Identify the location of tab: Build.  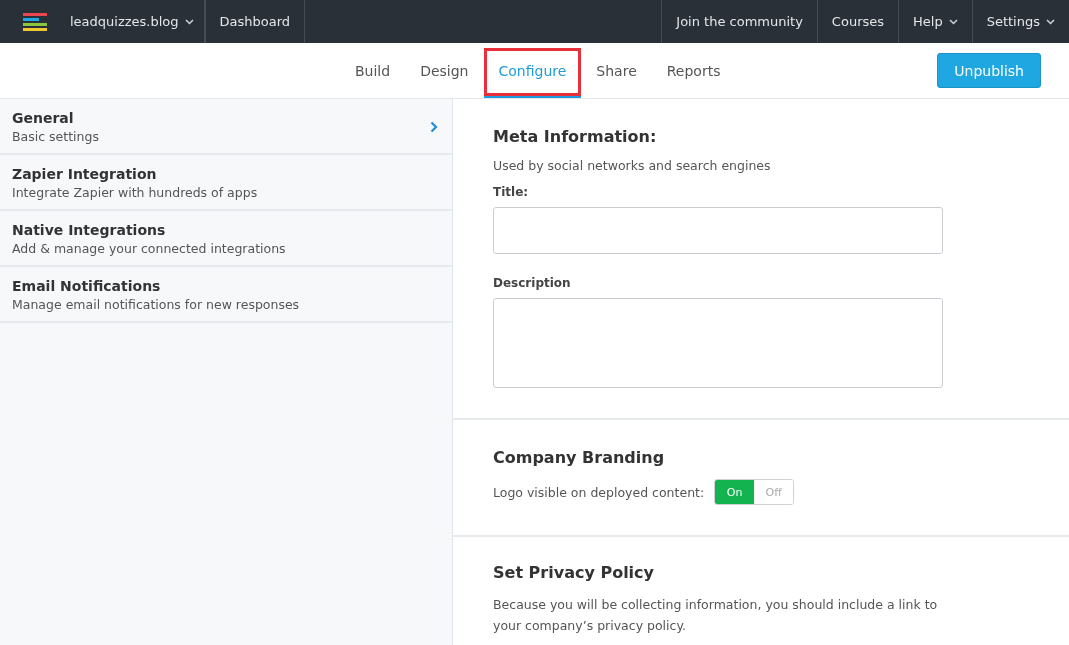
(373, 72).